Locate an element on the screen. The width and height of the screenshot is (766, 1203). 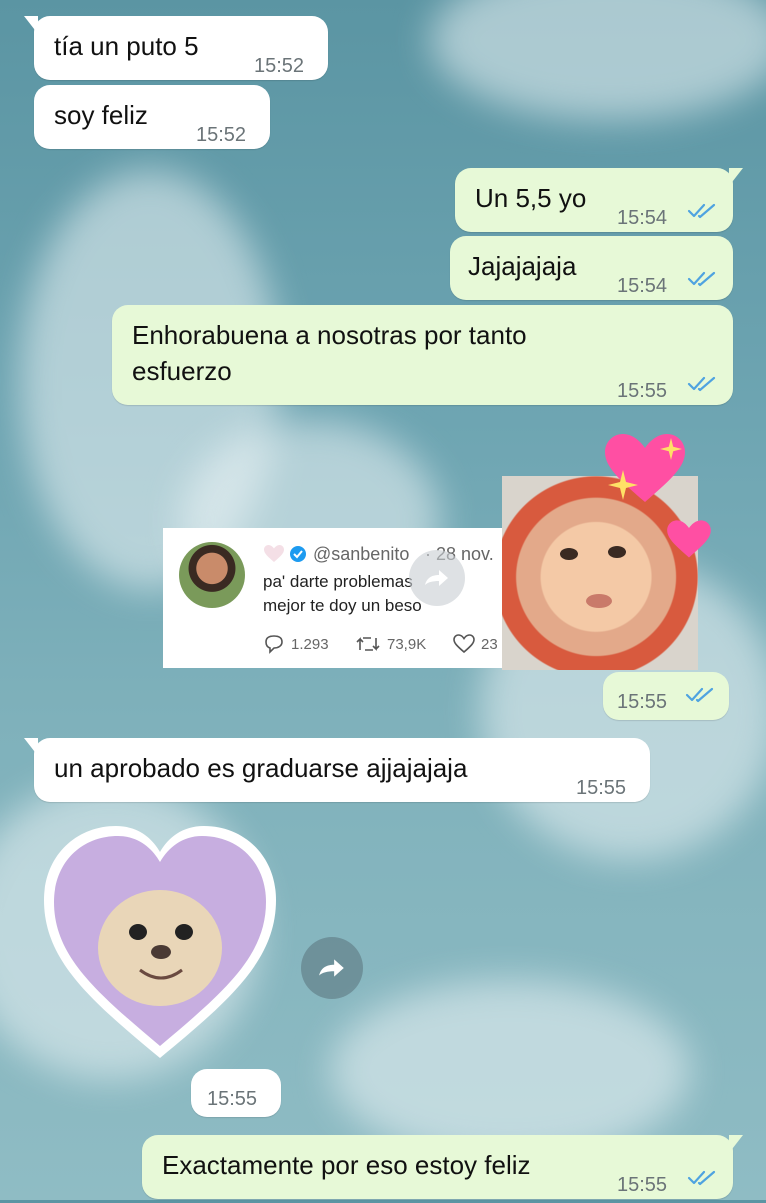
incoming-message: soy feliz 15:52 is located at coordinates (152, 117).